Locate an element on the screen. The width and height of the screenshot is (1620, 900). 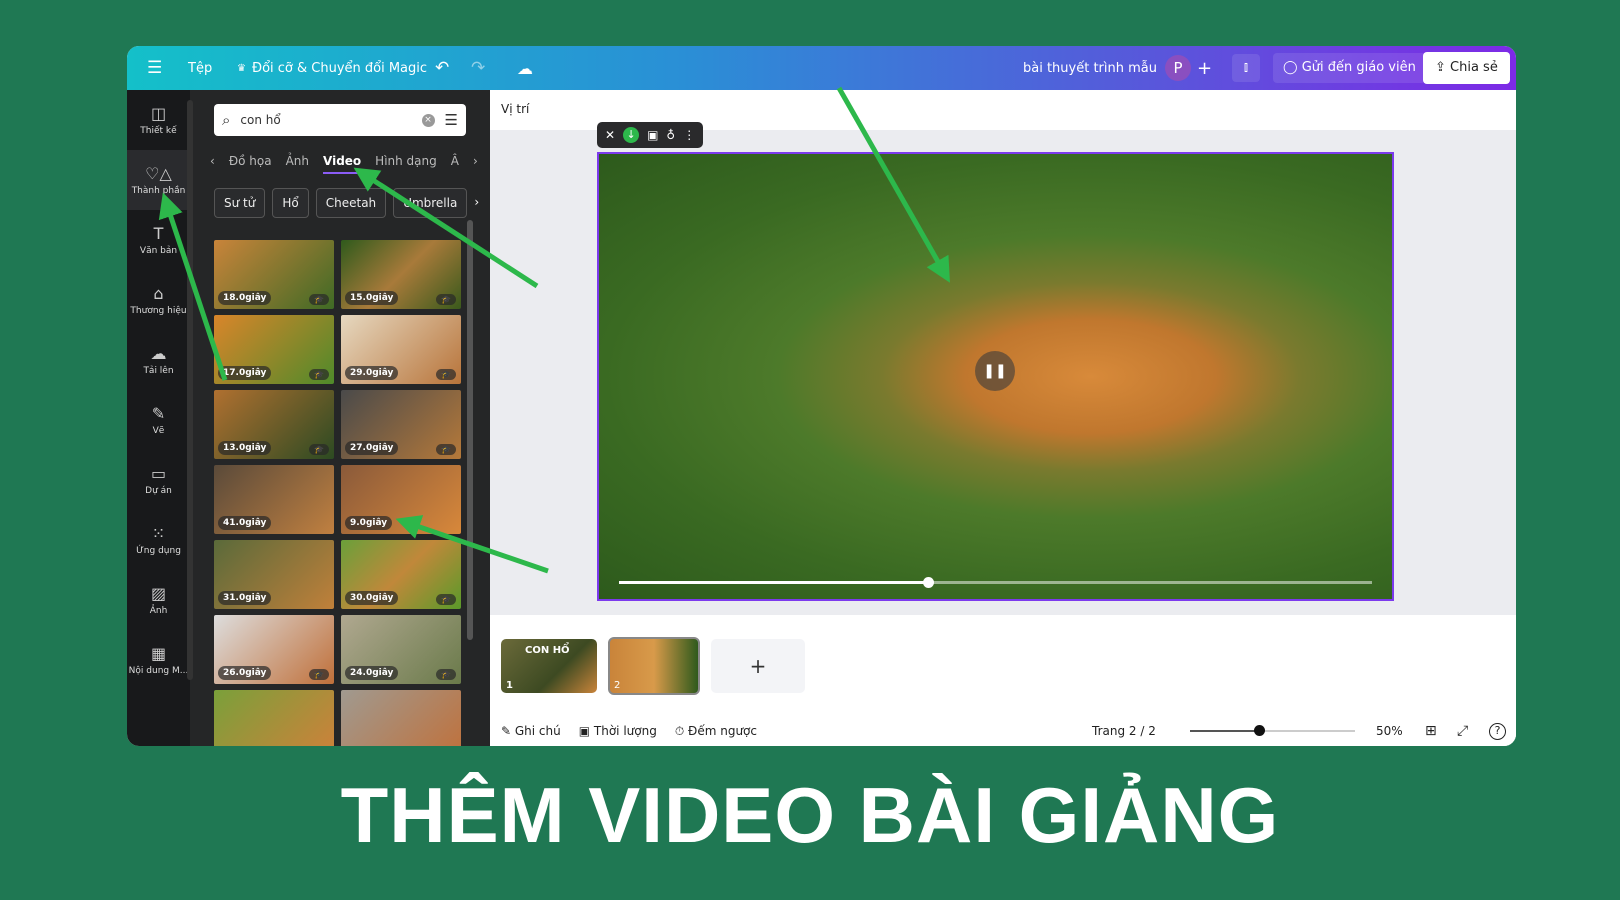
tab: Â is located at coordinates (455, 161).